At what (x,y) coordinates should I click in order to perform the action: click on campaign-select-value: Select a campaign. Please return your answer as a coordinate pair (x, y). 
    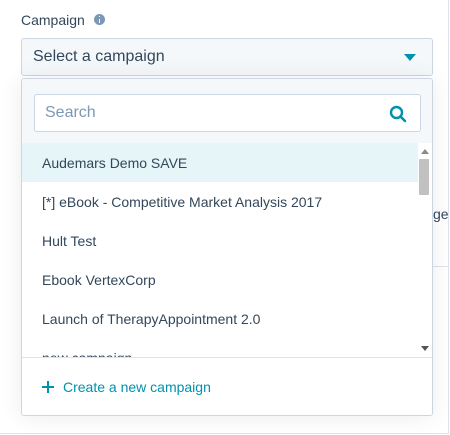
    Looking at the image, I should click on (99, 56).